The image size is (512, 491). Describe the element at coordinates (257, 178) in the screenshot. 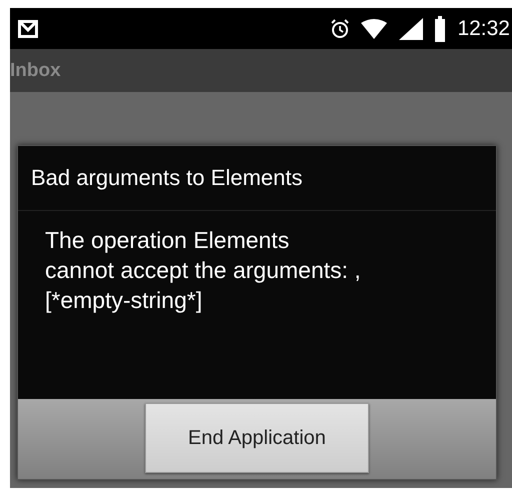

I see `dialog-title: Bad arguments to Elements` at that location.